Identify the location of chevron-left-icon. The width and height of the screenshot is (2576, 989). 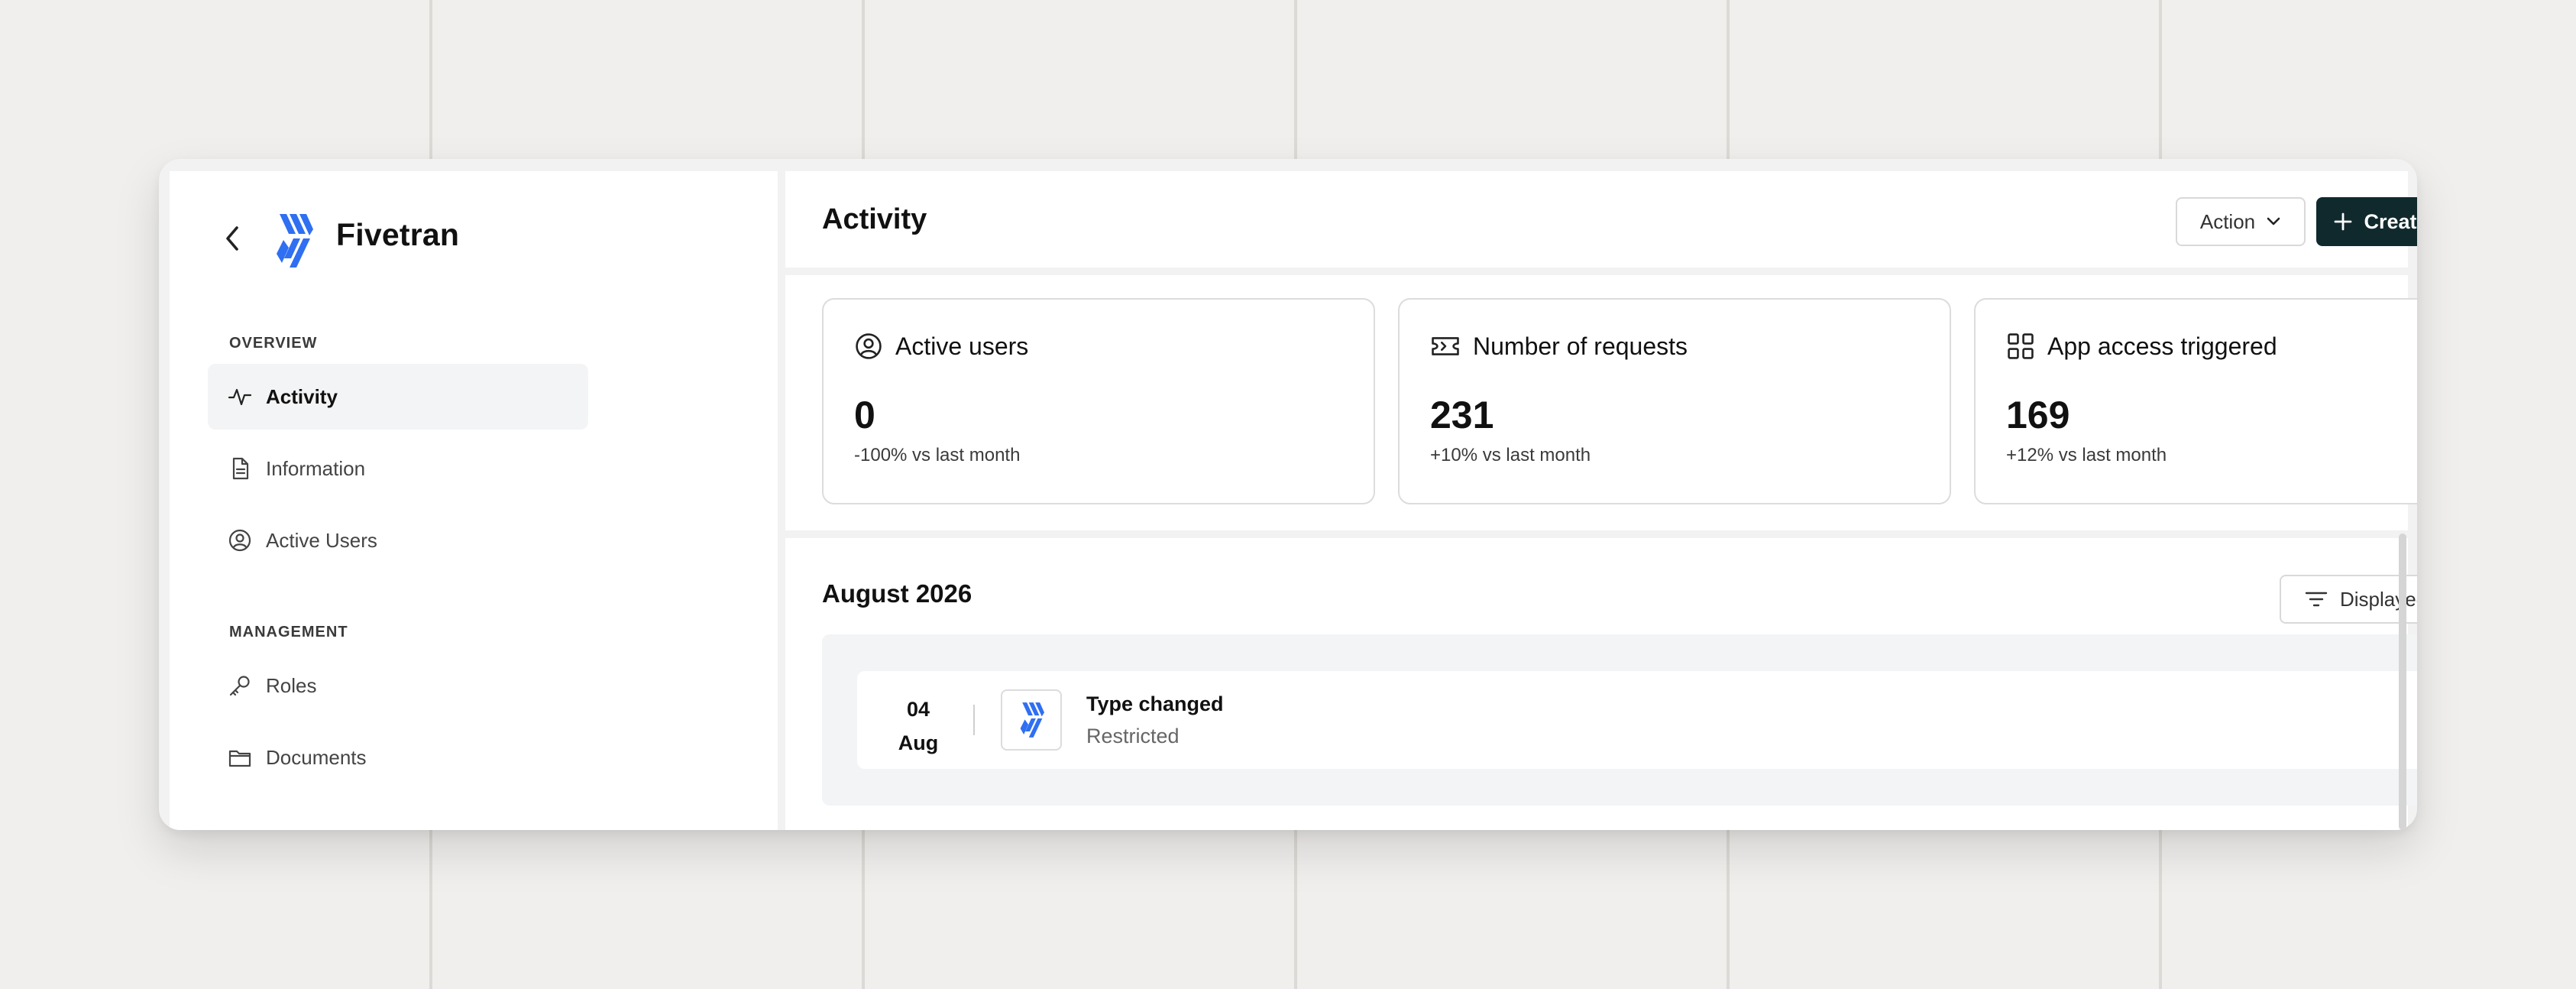
(232, 238).